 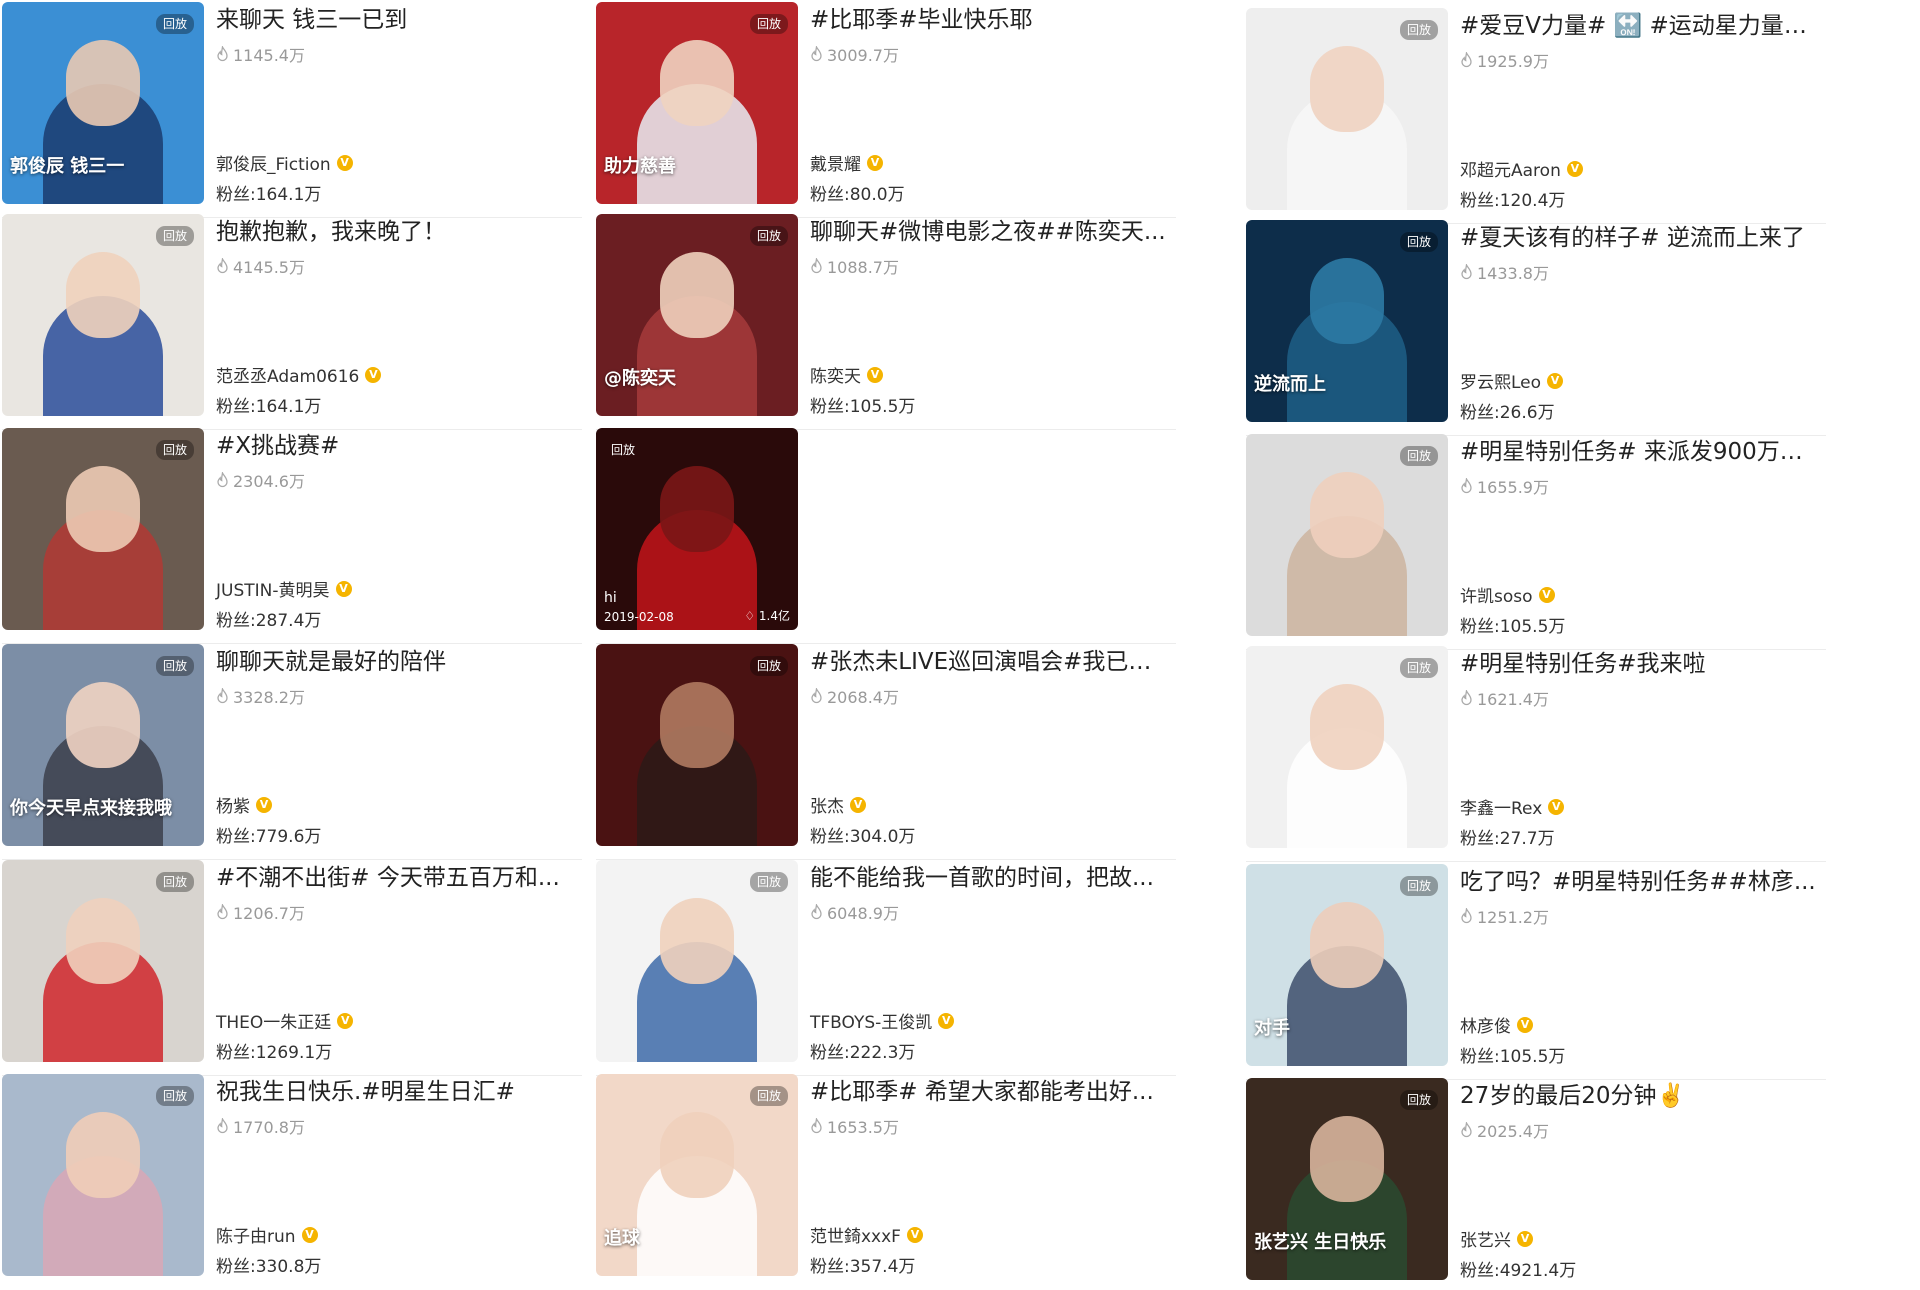 I want to click on cover-thumbnail: 回放 你今天早点来接我哦, so click(x=103, y=745).